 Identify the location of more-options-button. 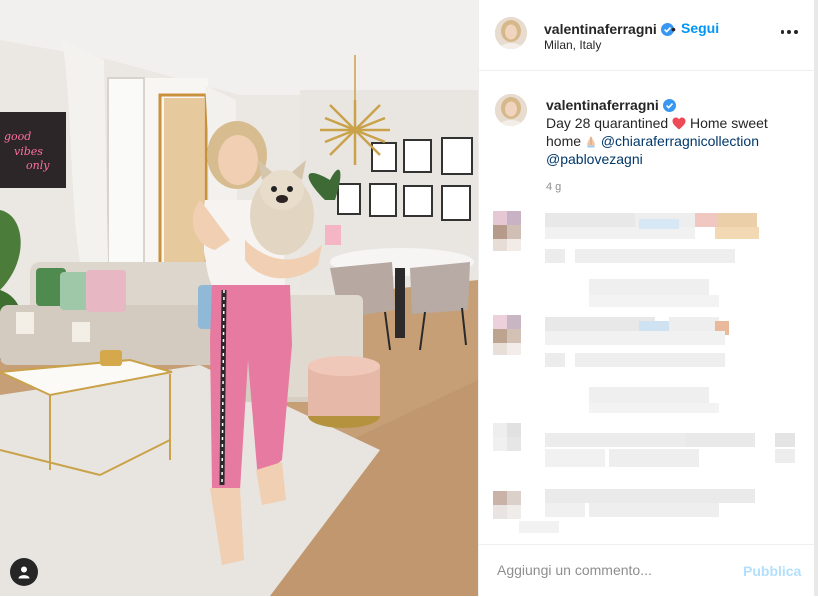
(789, 32).